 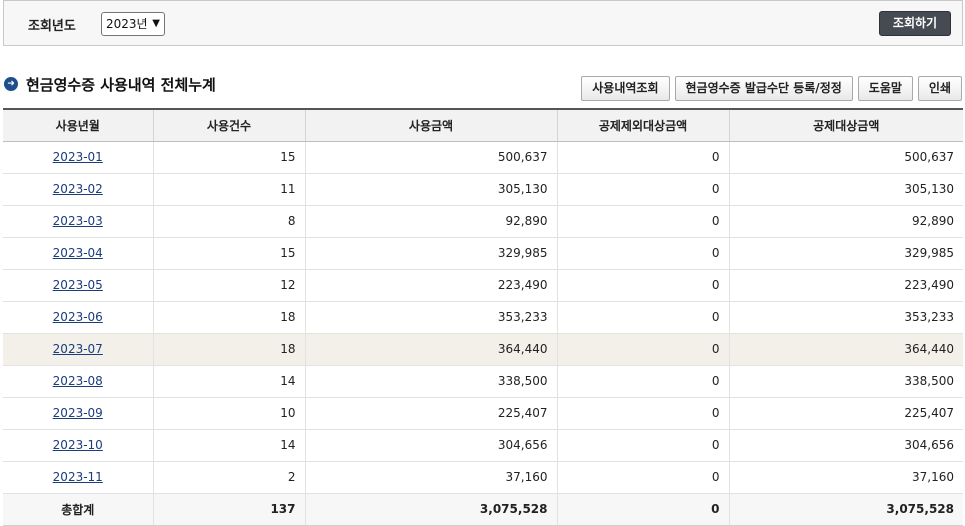 I want to click on month-cell: 2023-06, so click(x=78, y=317).